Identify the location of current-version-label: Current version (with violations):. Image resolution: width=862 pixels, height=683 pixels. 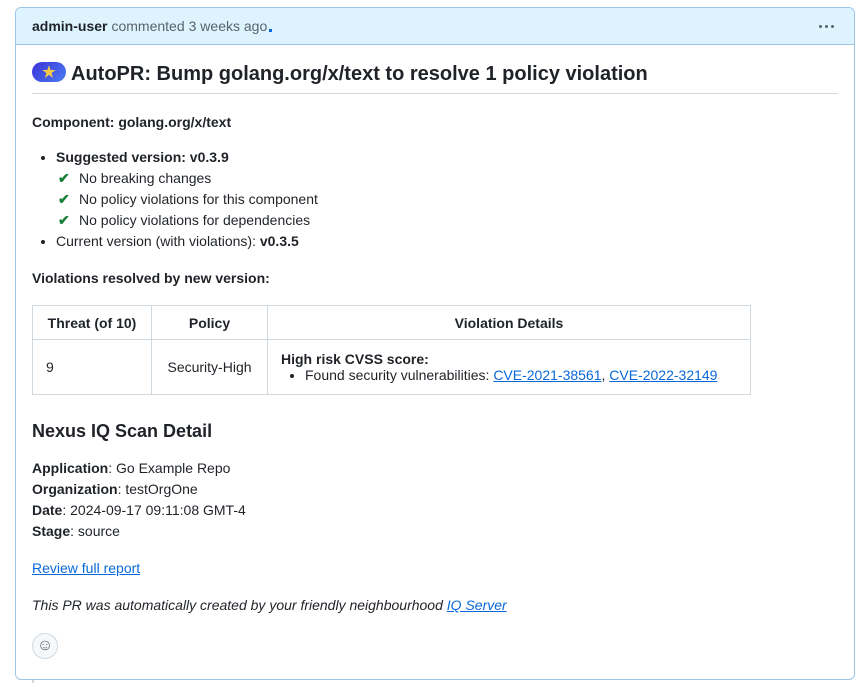
(158, 241).